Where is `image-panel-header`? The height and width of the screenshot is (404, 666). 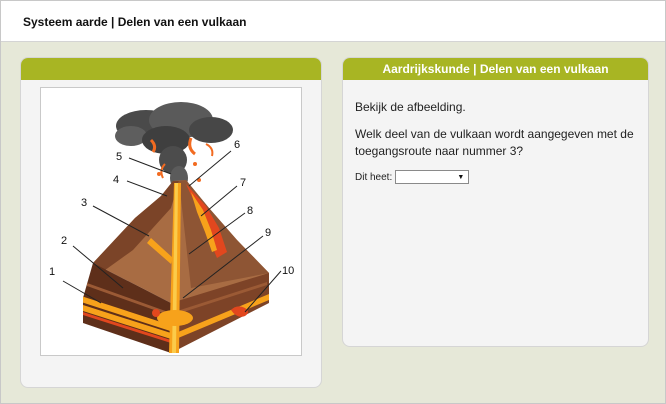
image-panel-header is located at coordinates (171, 69).